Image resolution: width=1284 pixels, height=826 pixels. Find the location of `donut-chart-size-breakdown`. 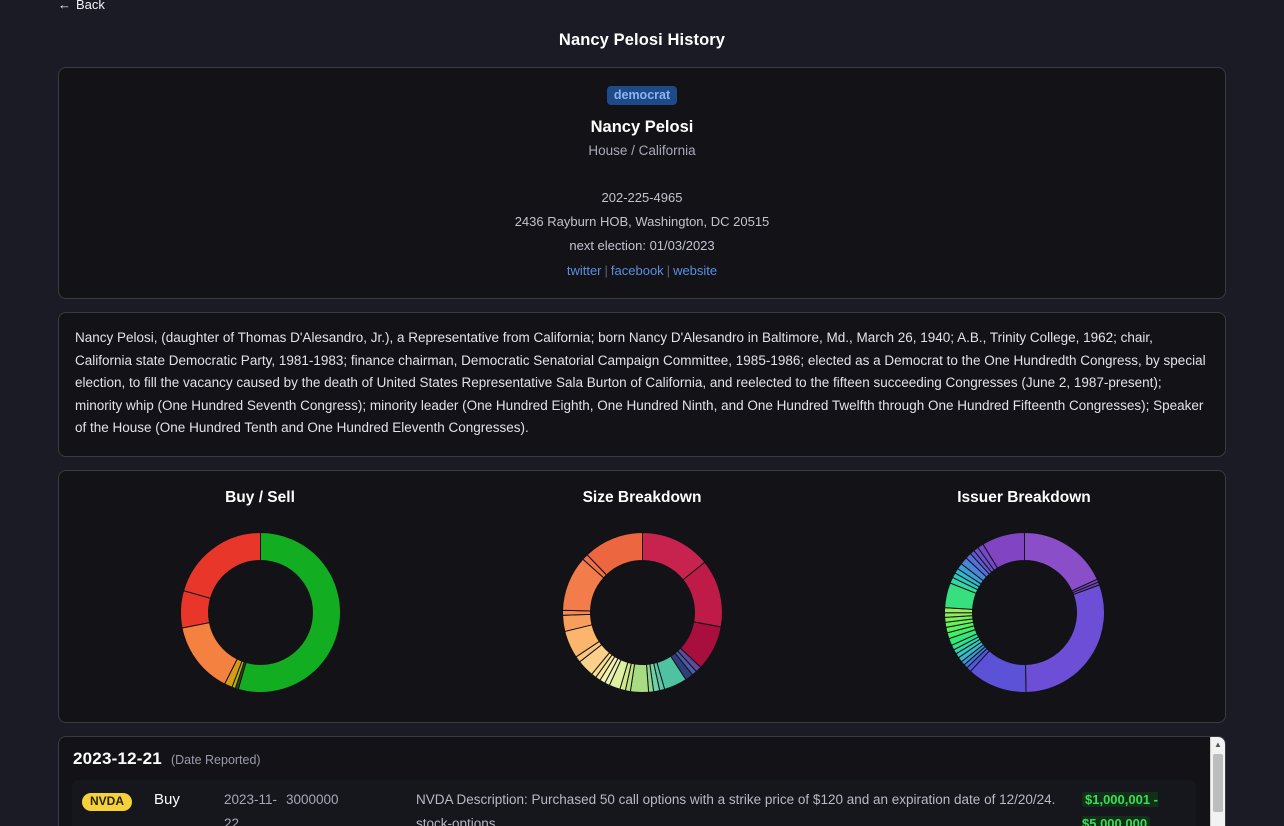

donut-chart-size-breakdown is located at coordinates (642, 612).